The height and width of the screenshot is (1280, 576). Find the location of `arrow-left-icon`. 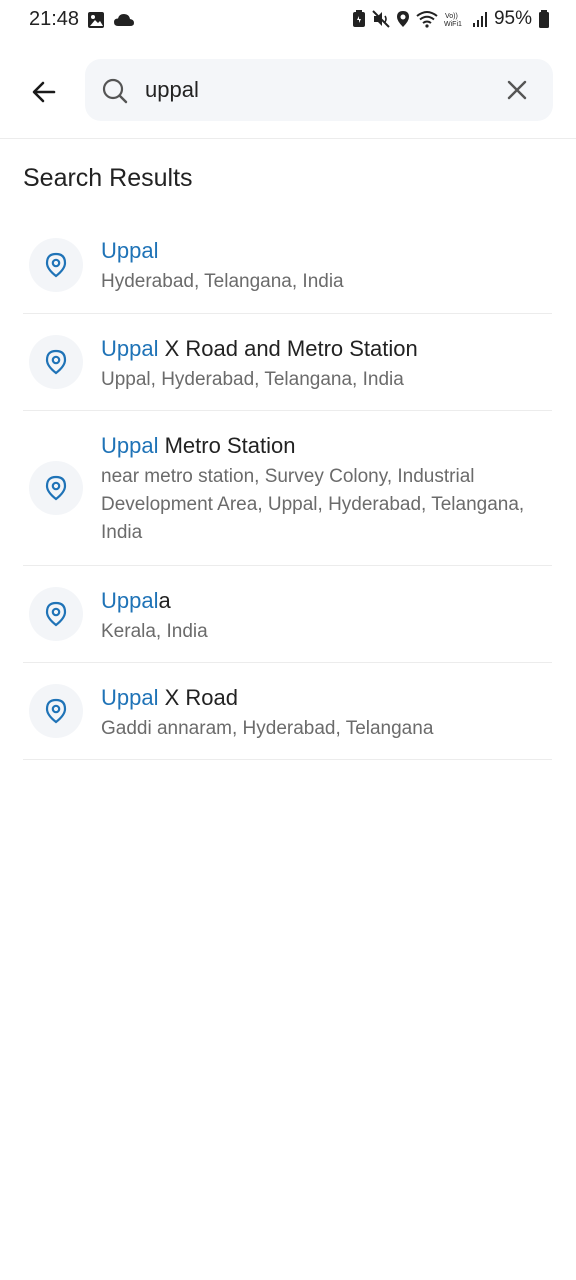

arrow-left-icon is located at coordinates (44, 92).